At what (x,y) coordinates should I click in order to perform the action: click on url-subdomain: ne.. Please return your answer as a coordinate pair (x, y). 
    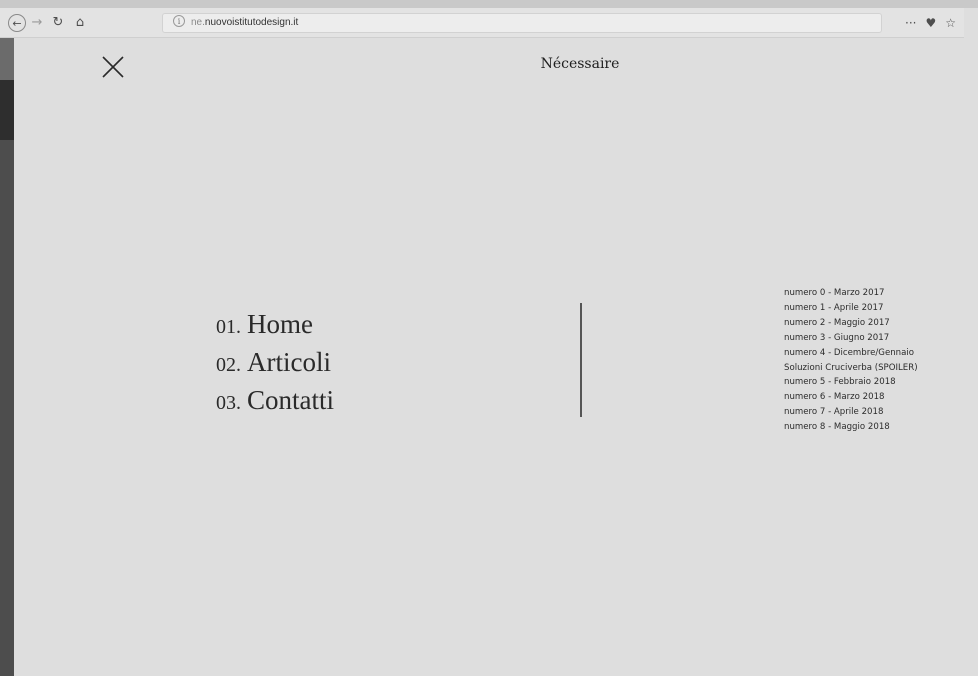
    Looking at the image, I should click on (198, 22).